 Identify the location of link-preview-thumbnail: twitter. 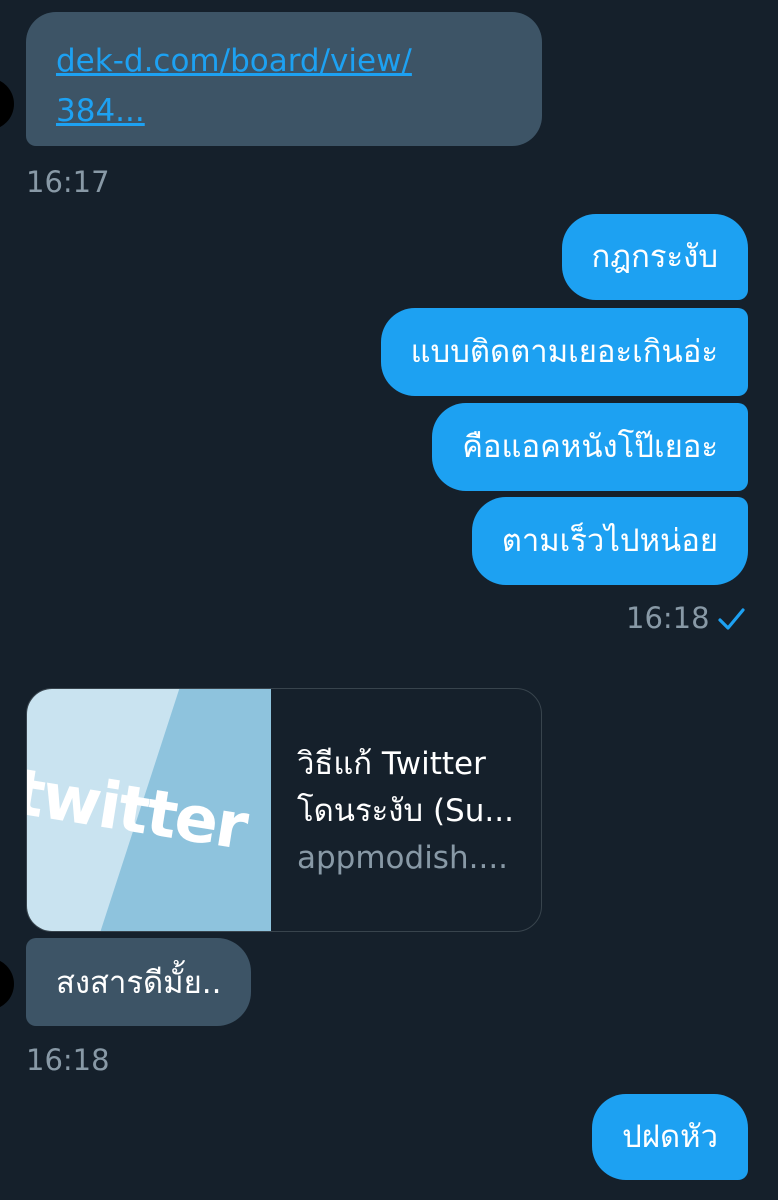
(149, 810).